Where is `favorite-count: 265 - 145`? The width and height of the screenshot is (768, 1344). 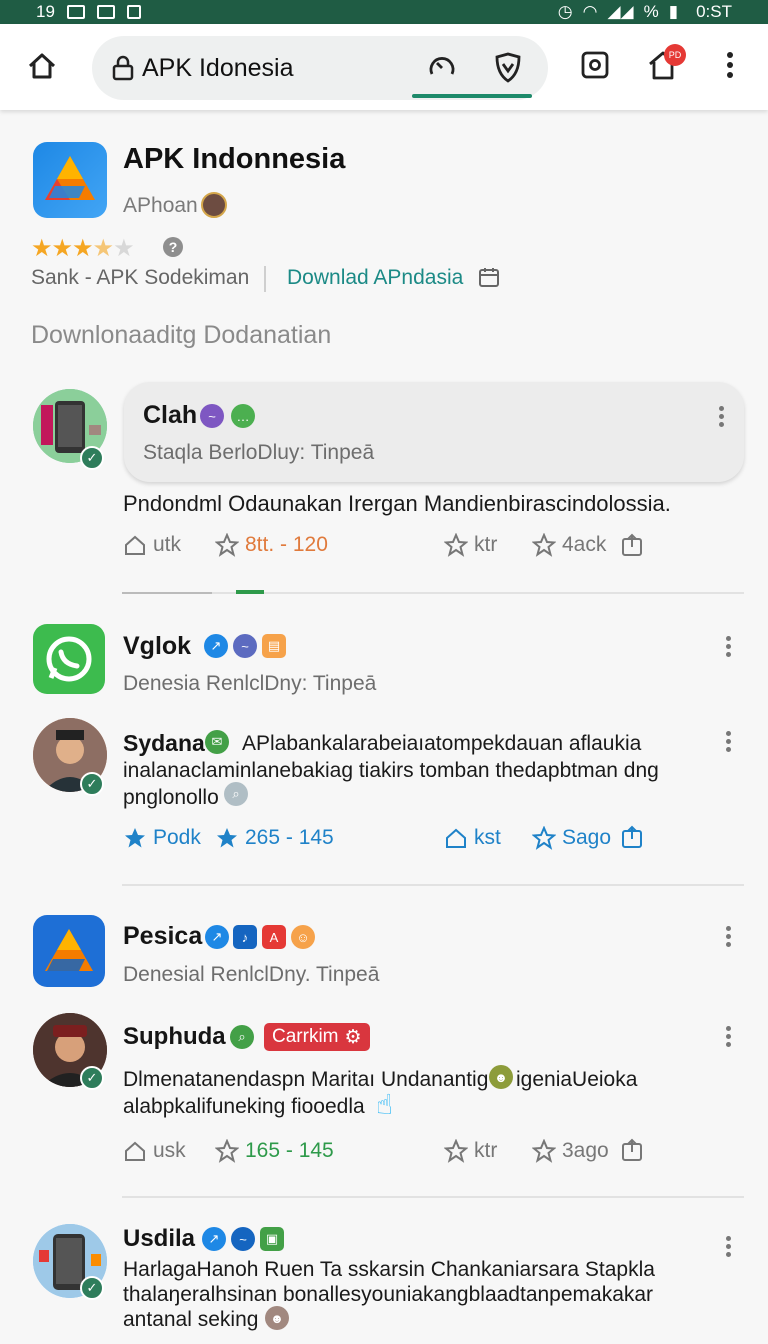
favorite-count: 265 - 145 is located at coordinates (289, 837).